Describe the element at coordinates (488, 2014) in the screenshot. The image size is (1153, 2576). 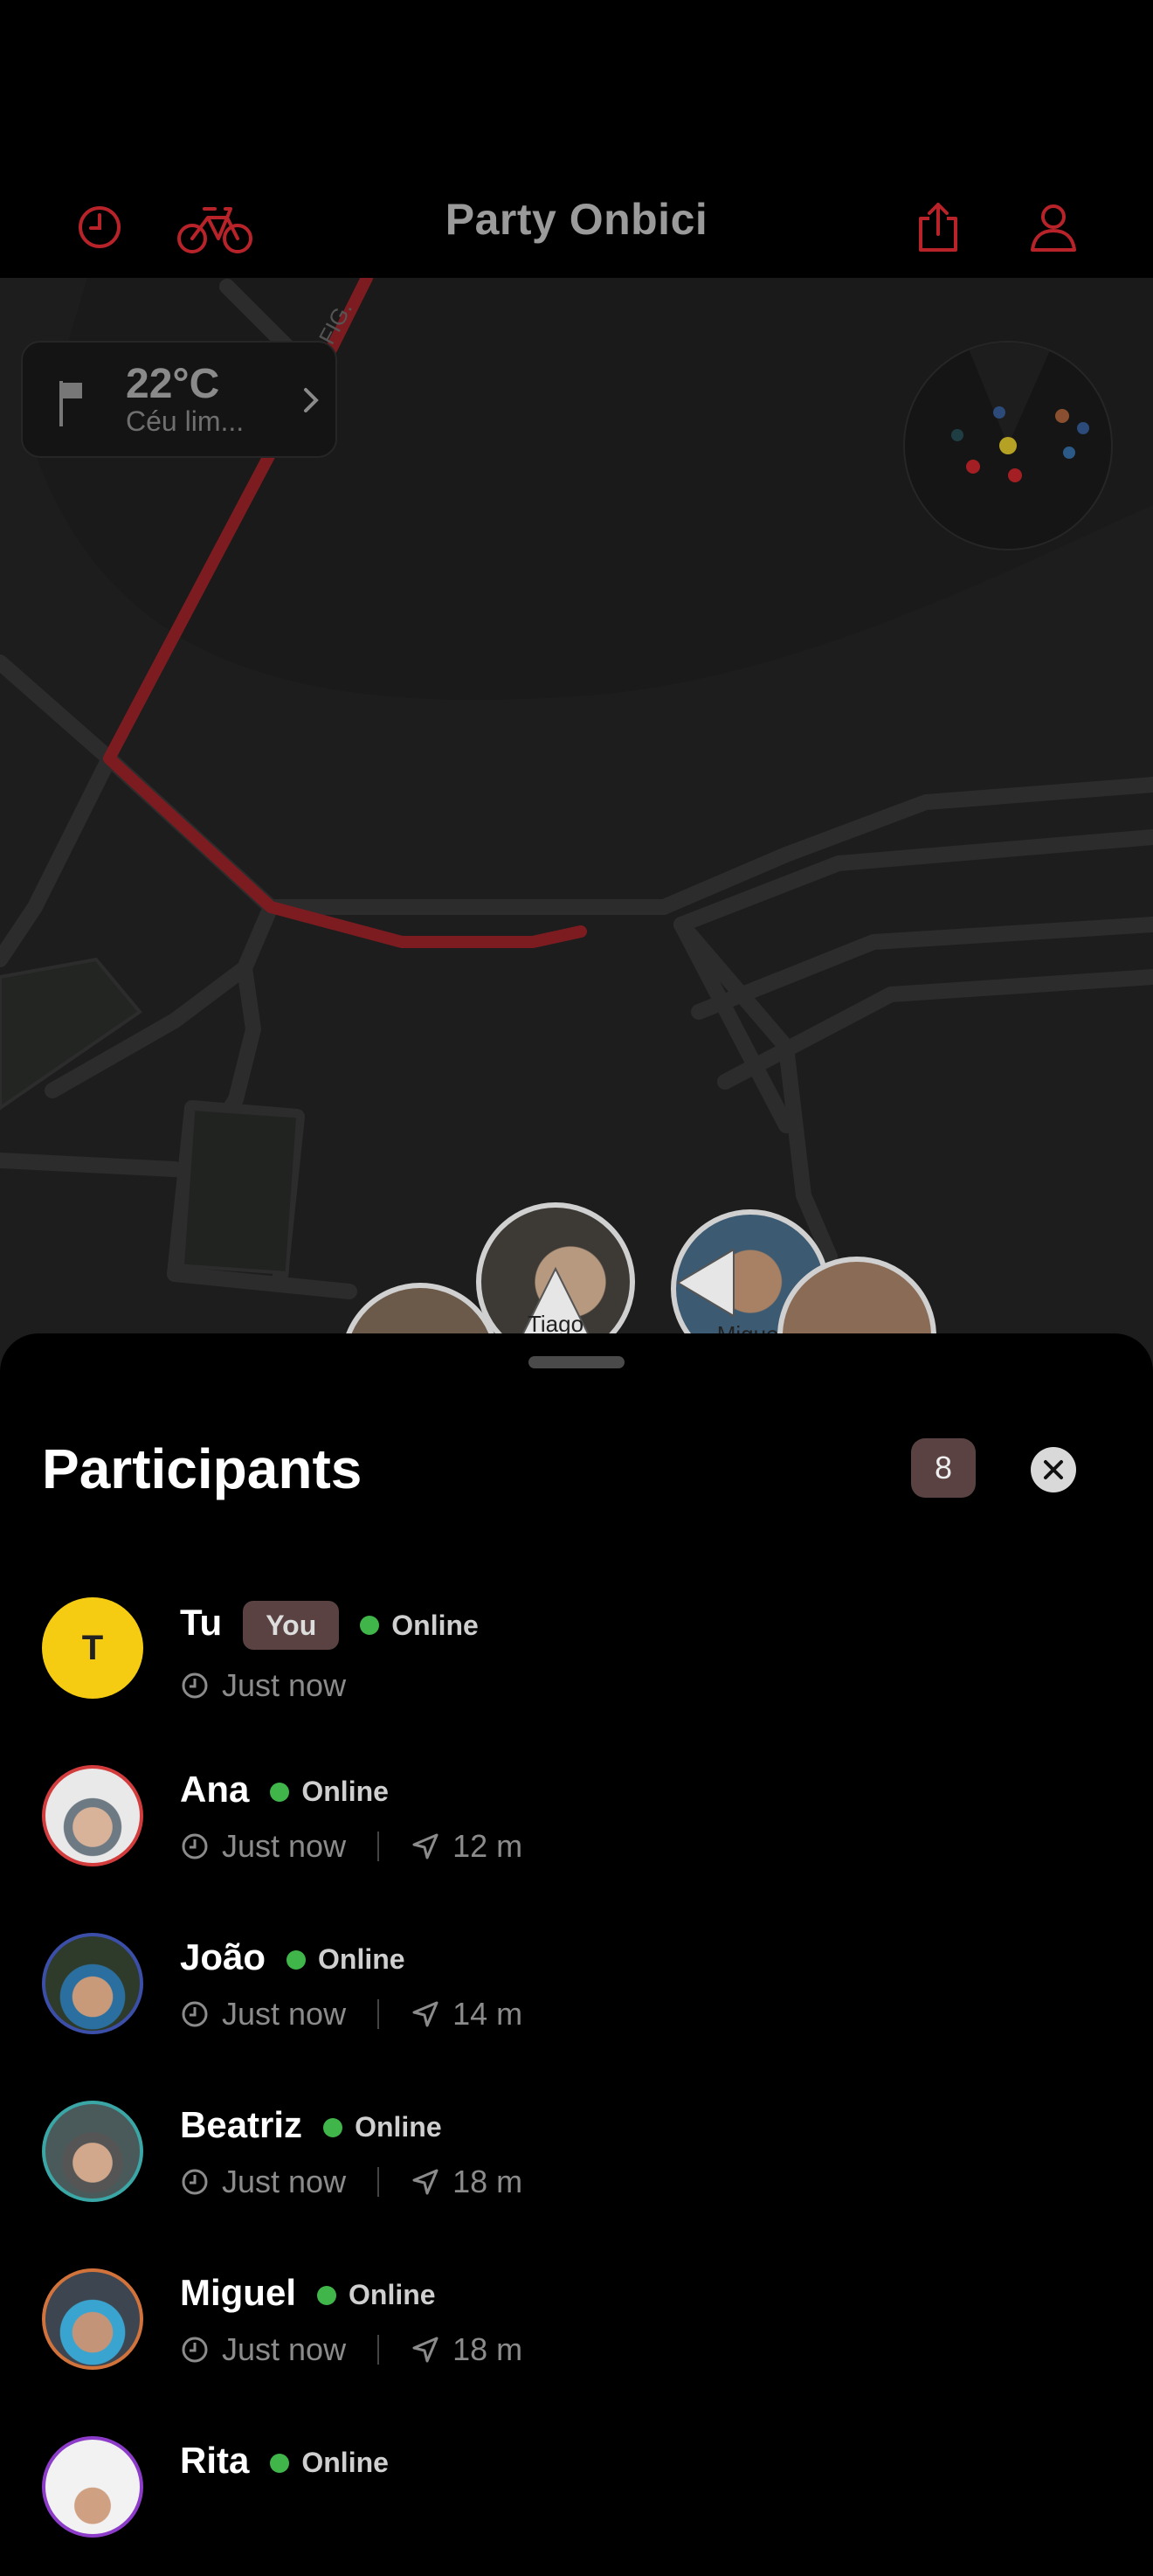
I see `distance-text: 14 m` at that location.